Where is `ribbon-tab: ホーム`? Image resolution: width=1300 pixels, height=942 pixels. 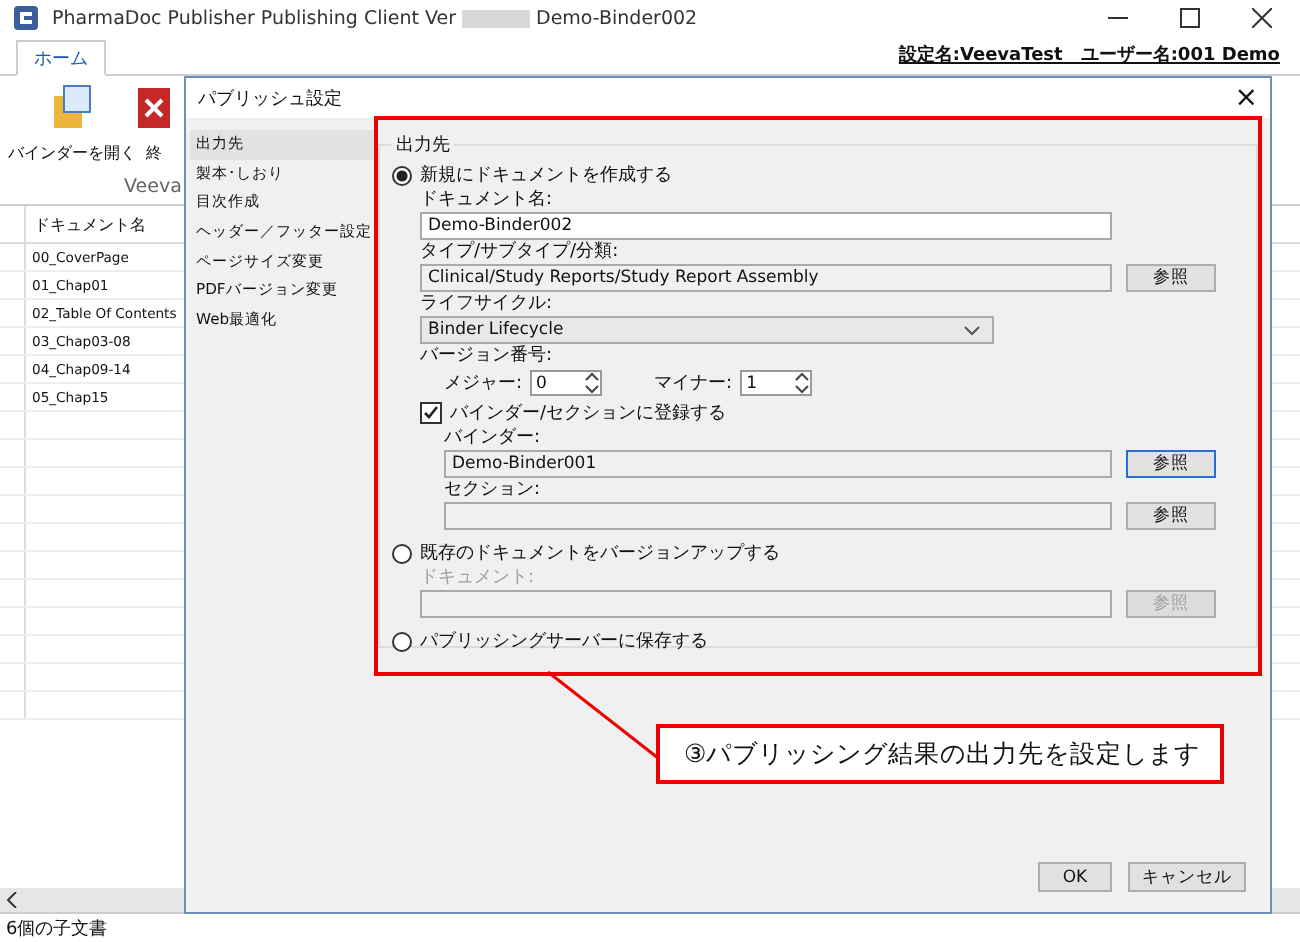
ribbon-tab: ホーム is located at coordinates (61, 58).